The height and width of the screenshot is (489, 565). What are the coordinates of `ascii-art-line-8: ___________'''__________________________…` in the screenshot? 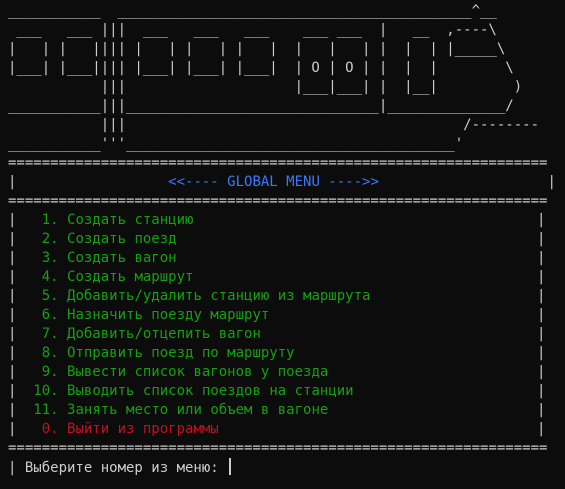 It's located at (236, 144).